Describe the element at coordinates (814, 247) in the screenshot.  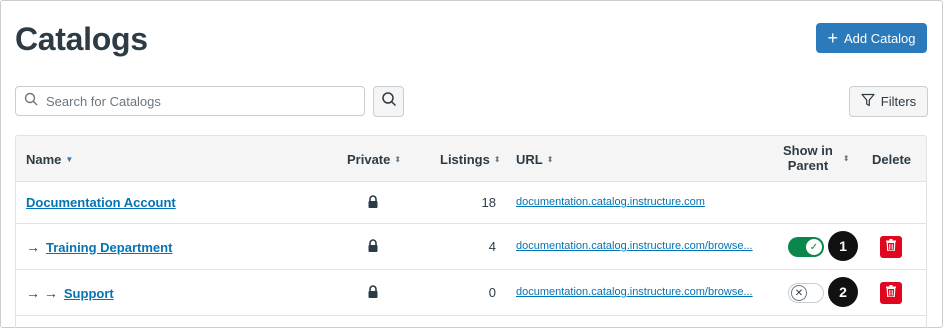
I see `check-icon: ✓` at that location.